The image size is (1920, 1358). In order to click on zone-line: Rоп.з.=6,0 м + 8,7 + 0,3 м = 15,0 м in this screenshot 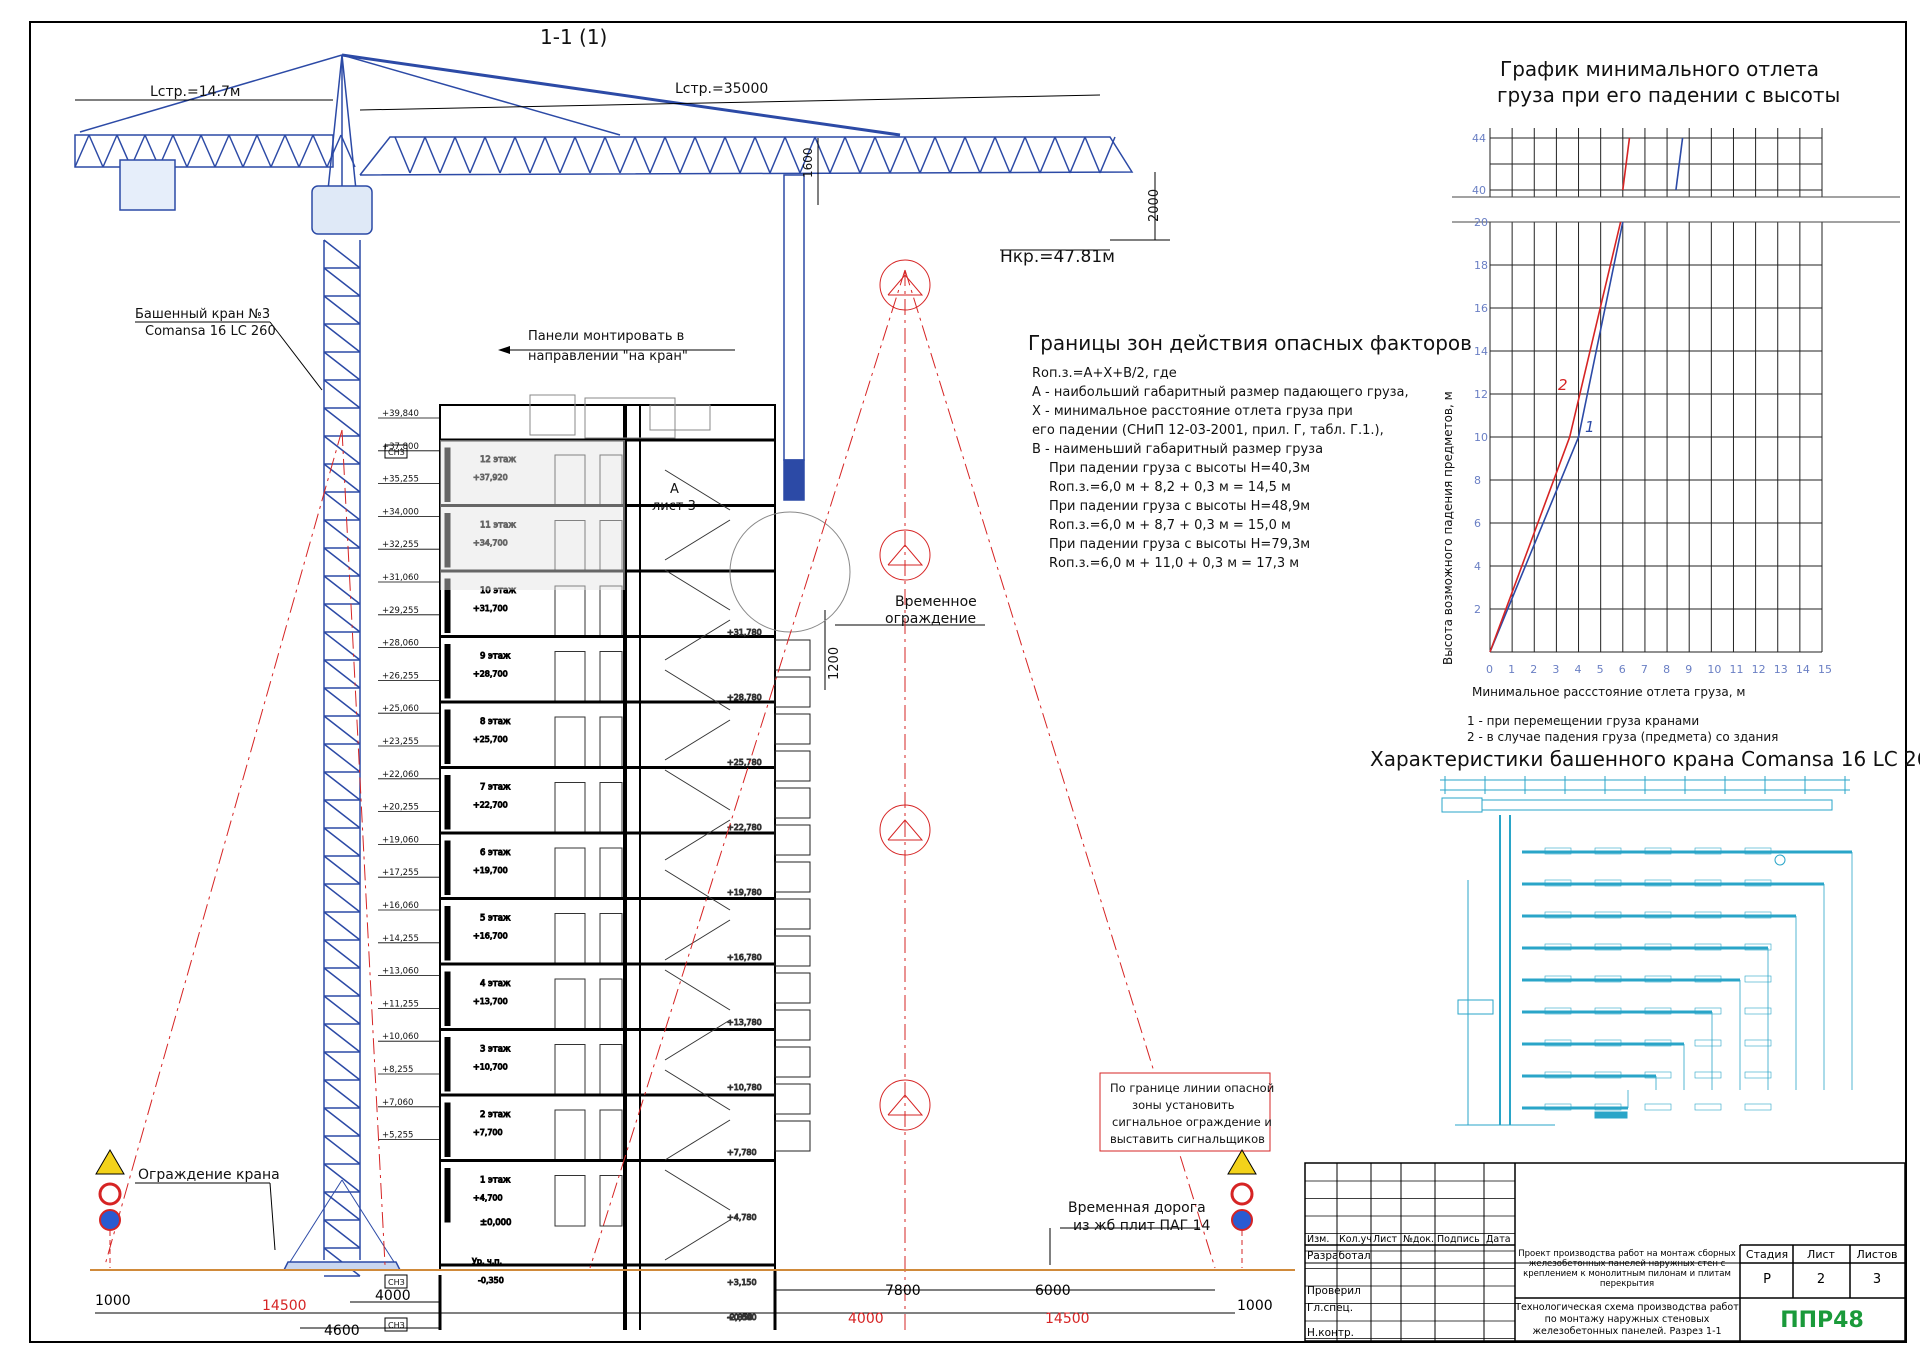, I will do `click(1170, 525)`.